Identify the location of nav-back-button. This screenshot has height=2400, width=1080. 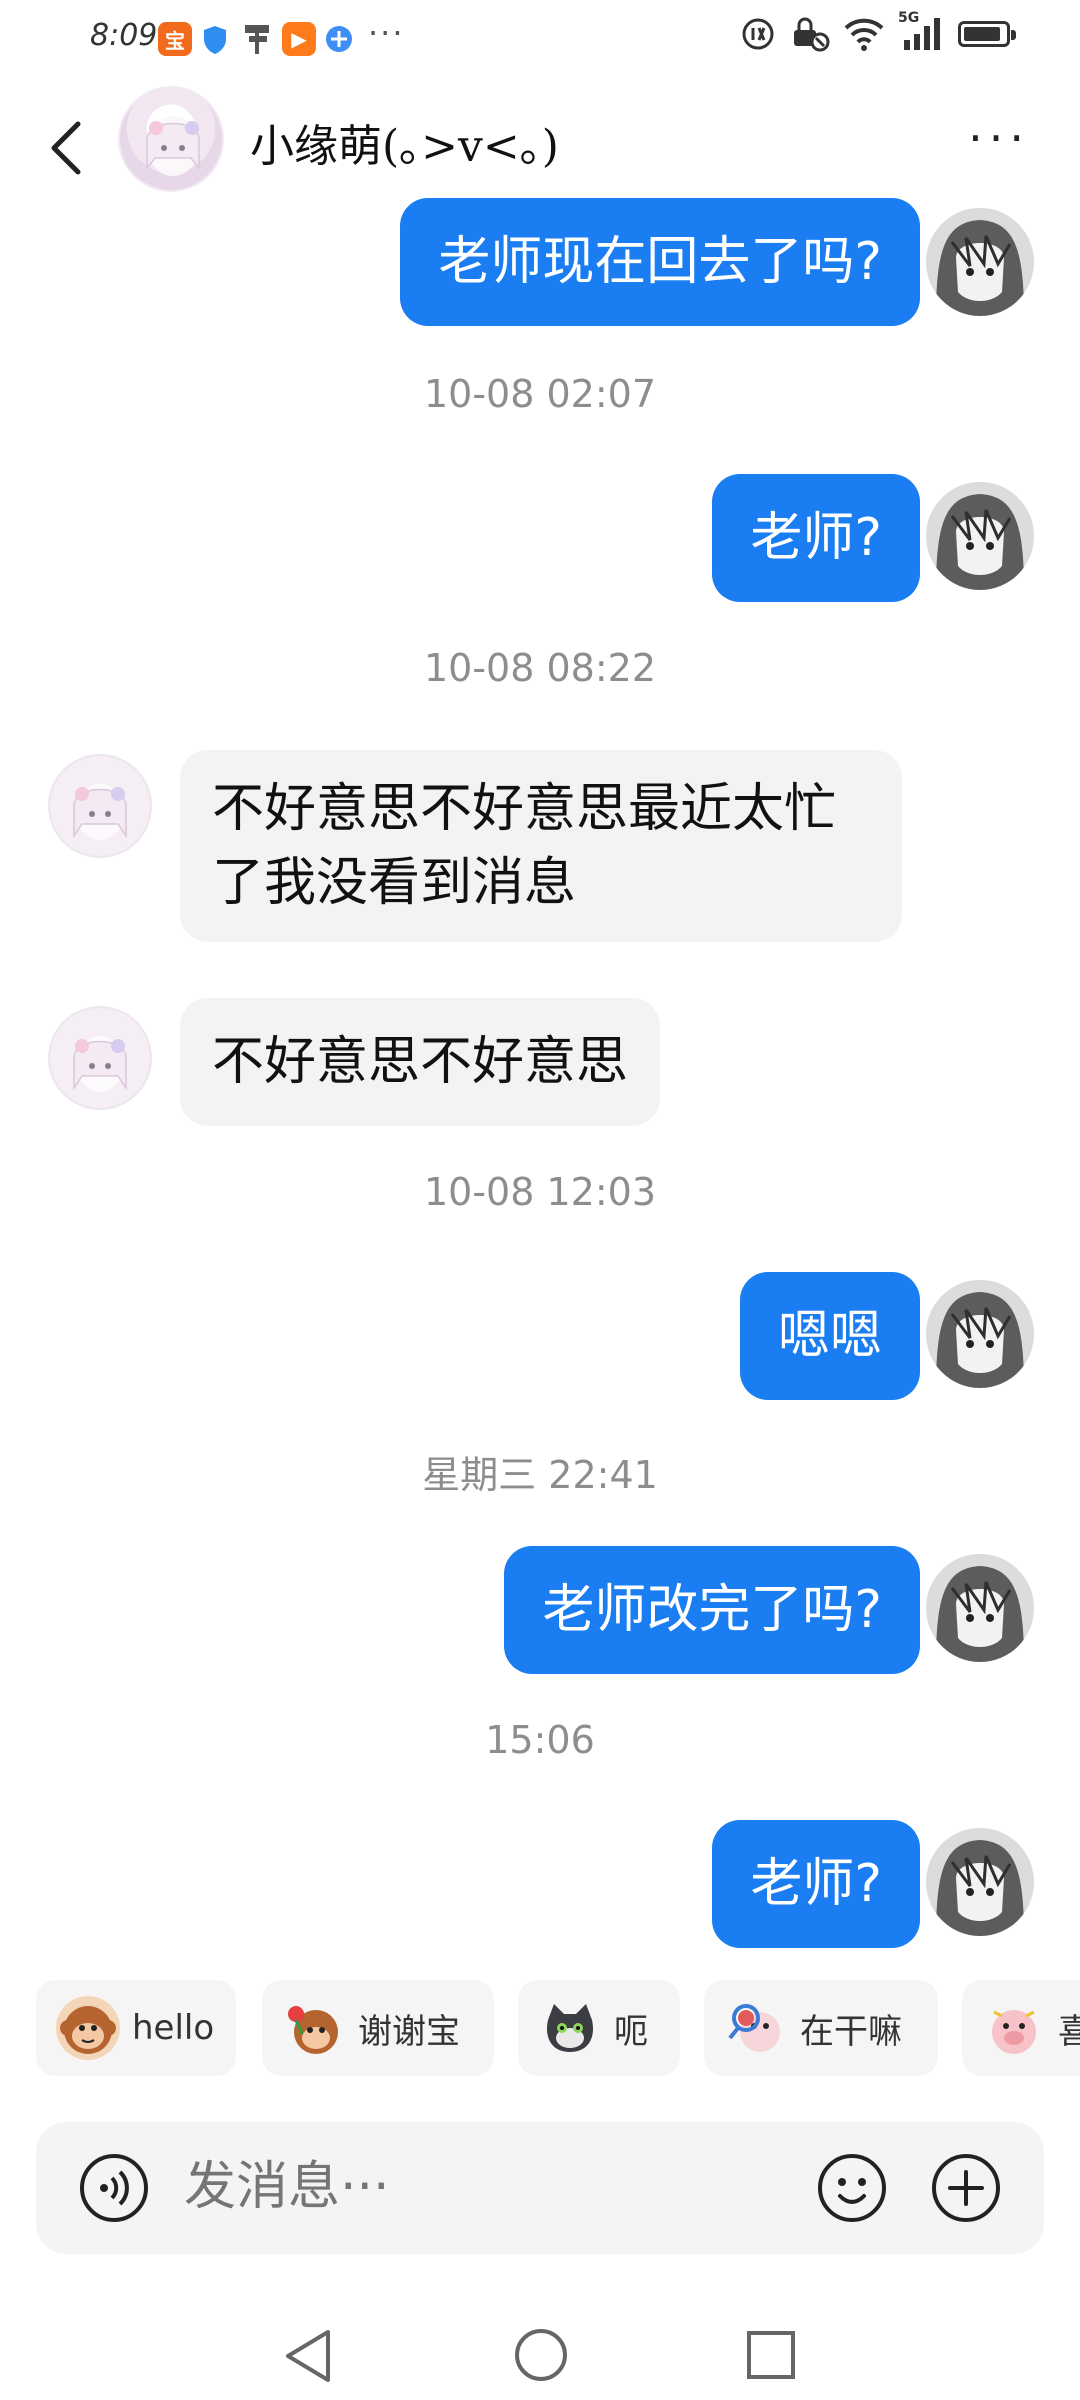
(308, 2358).